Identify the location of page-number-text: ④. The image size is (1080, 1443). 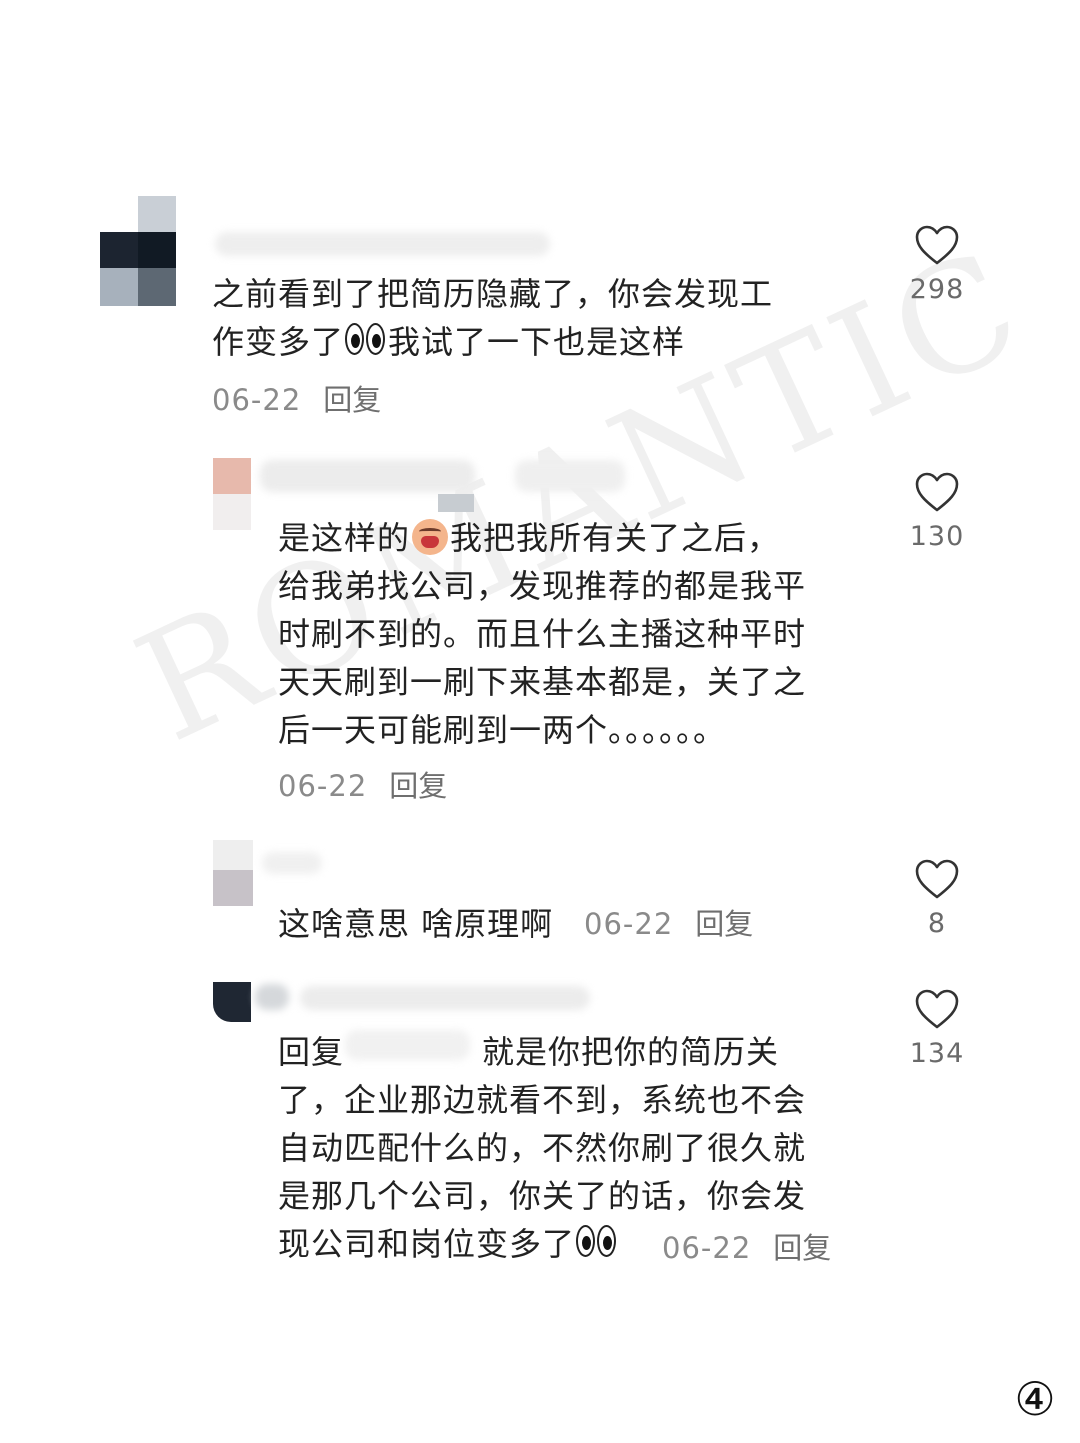
(1035, 1399).